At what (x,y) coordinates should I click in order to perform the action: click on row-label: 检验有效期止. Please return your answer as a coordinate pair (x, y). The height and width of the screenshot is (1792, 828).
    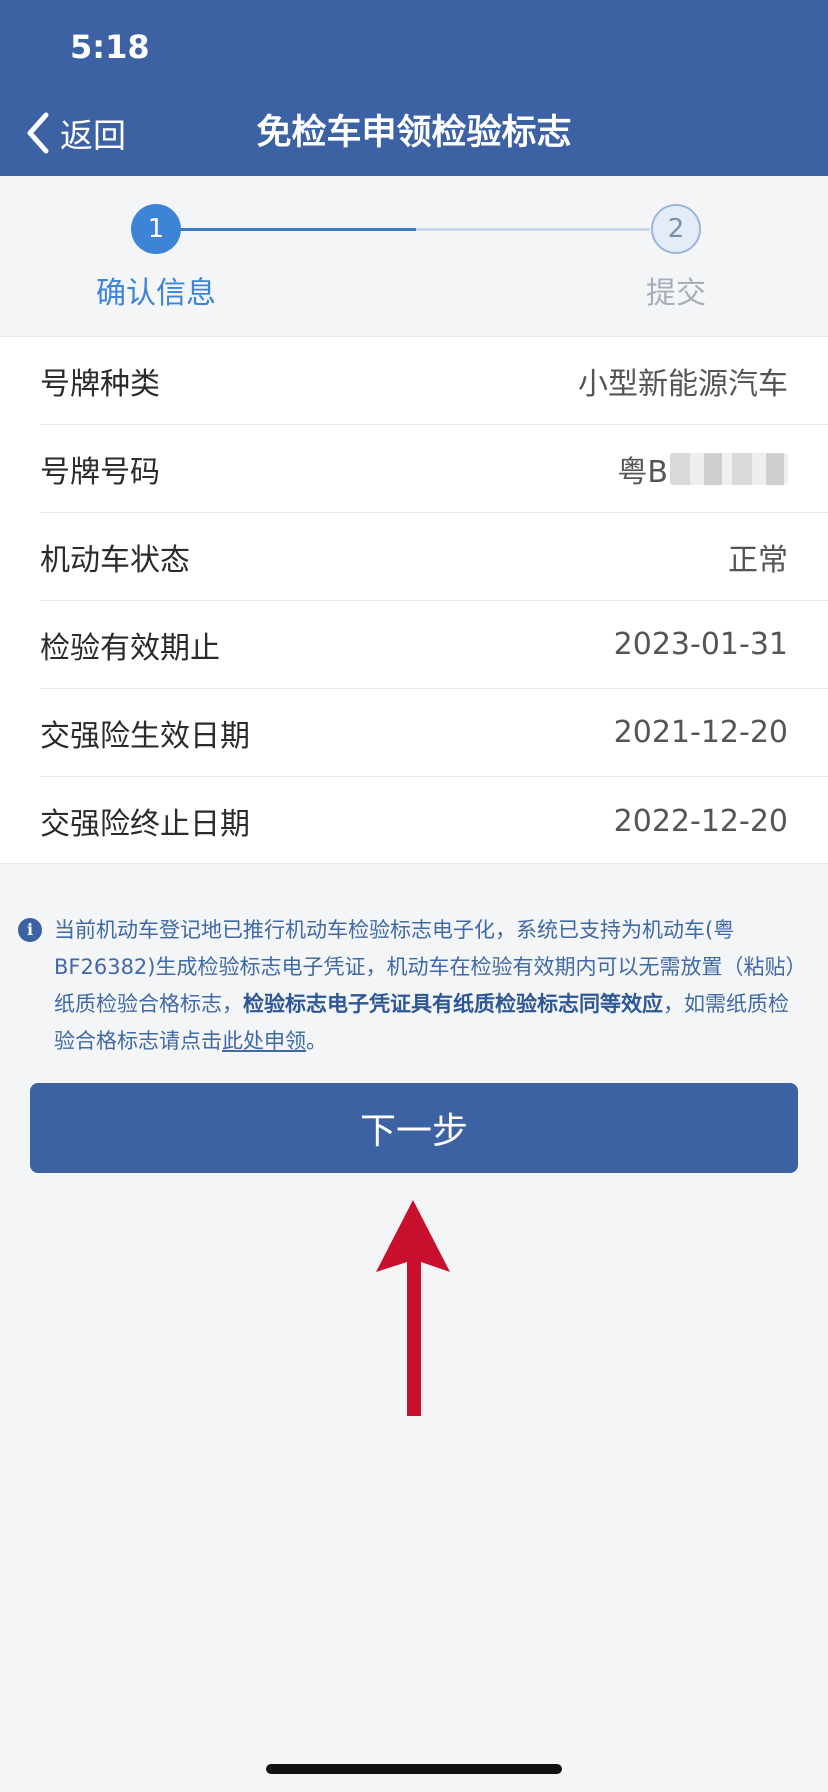
    Looking at the image, I should click on (130, 648).